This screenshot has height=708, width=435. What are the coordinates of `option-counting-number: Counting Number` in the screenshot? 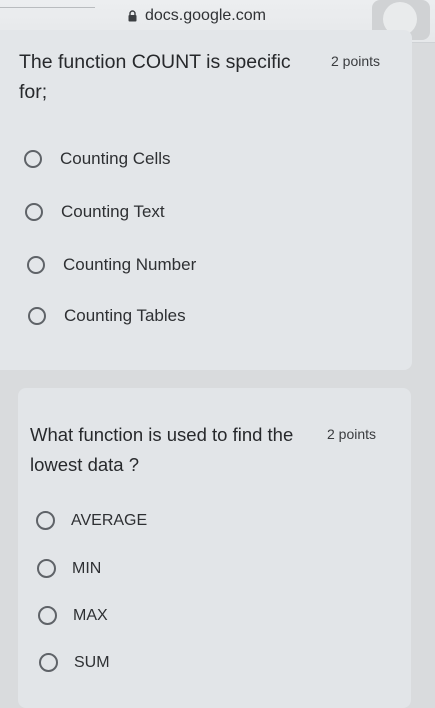 It's located at (111, 265).